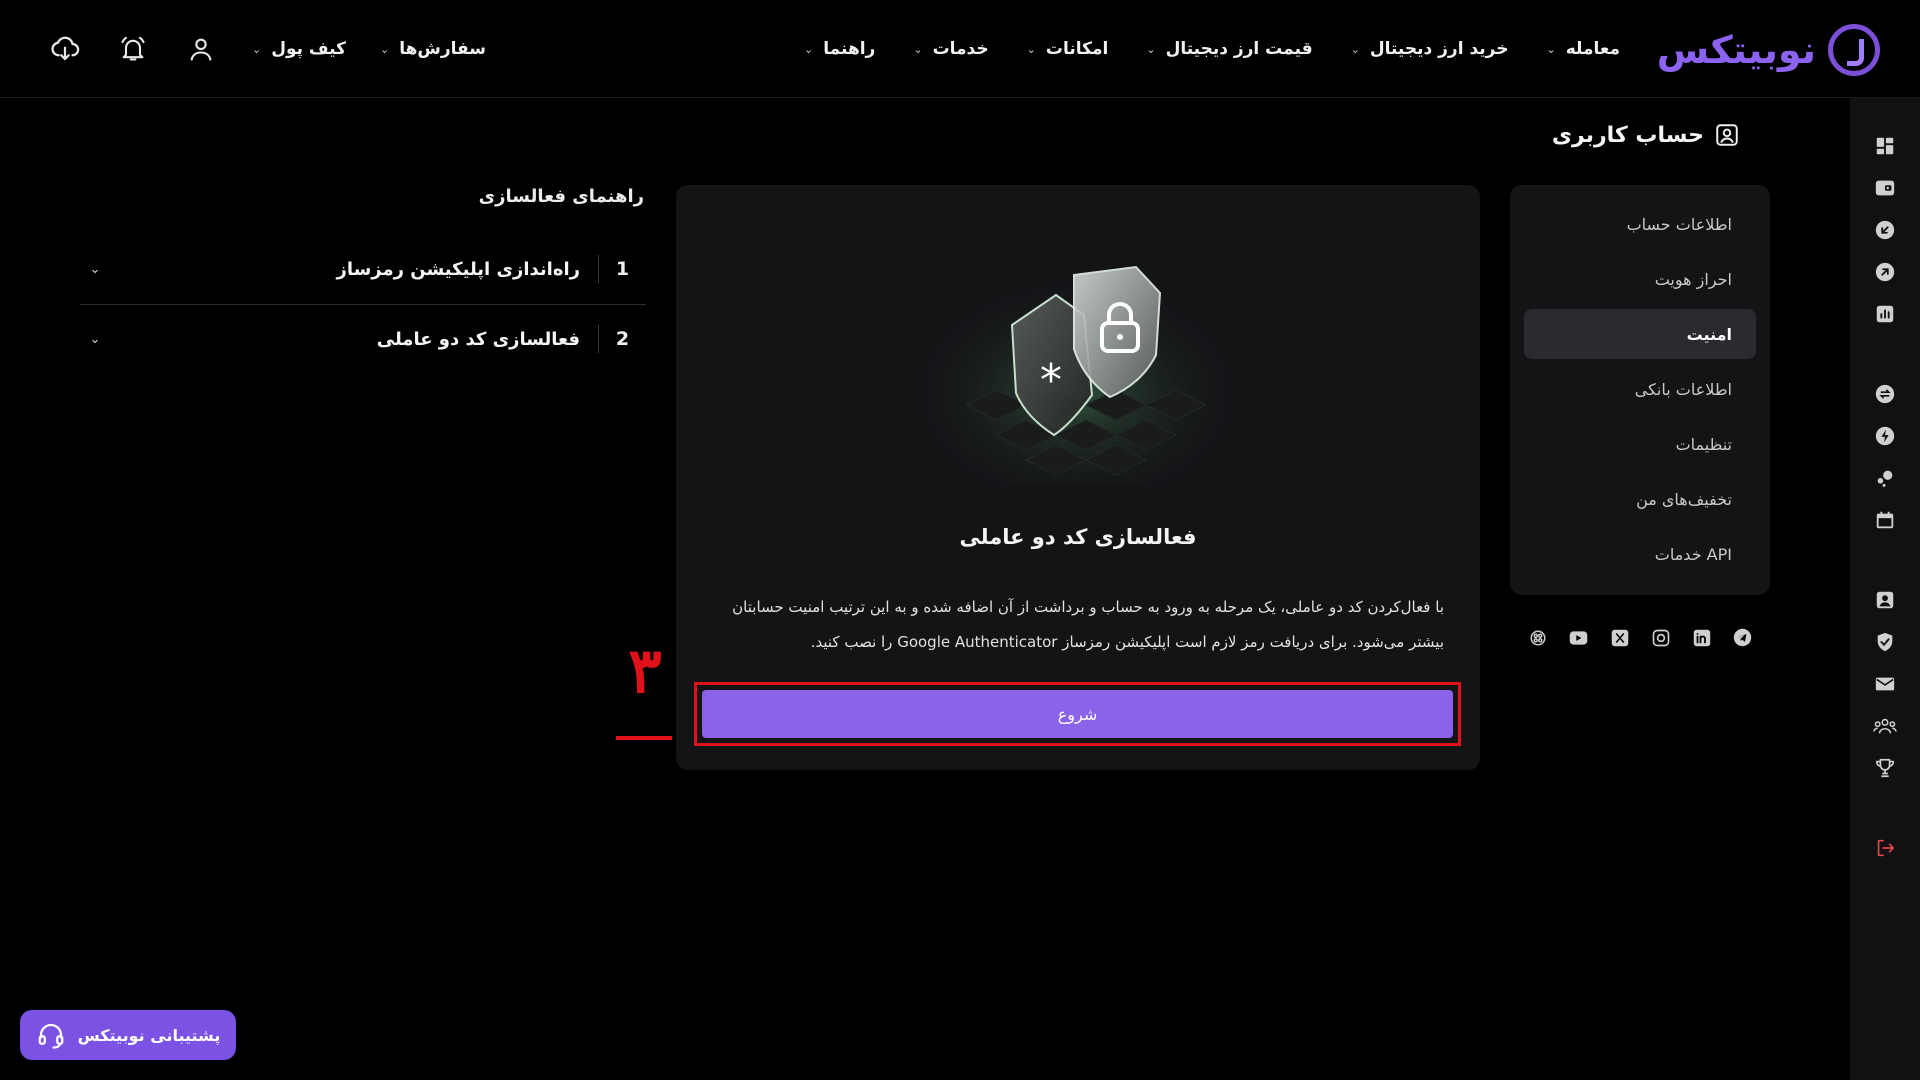  What do you see at coordinates (1077, 49) in the screenshot?
I see `nav-label: امکانات` at bounding box center [1077, 49].